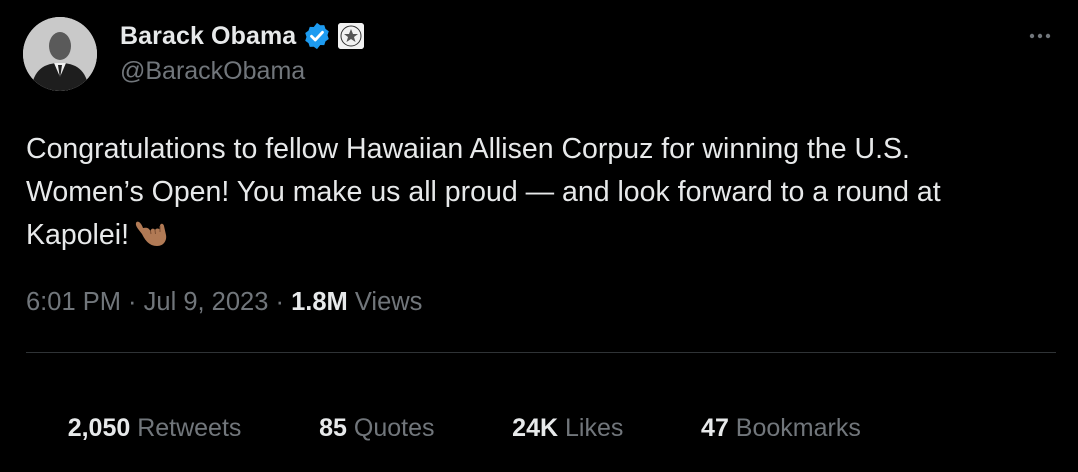 This screenshot has height=472, width=1078. What do you see at coordinates (206, 302) in the screenshot?
I see `tweet-date: Jul 9, 2023` at bounding box center [206, 302].